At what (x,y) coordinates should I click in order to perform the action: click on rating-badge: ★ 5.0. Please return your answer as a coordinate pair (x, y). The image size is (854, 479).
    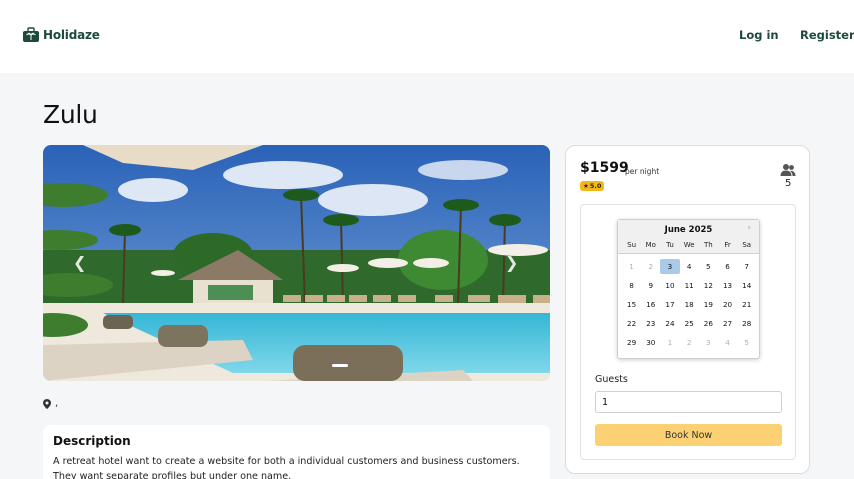
    Looking at the image, I should click on (592, 186).